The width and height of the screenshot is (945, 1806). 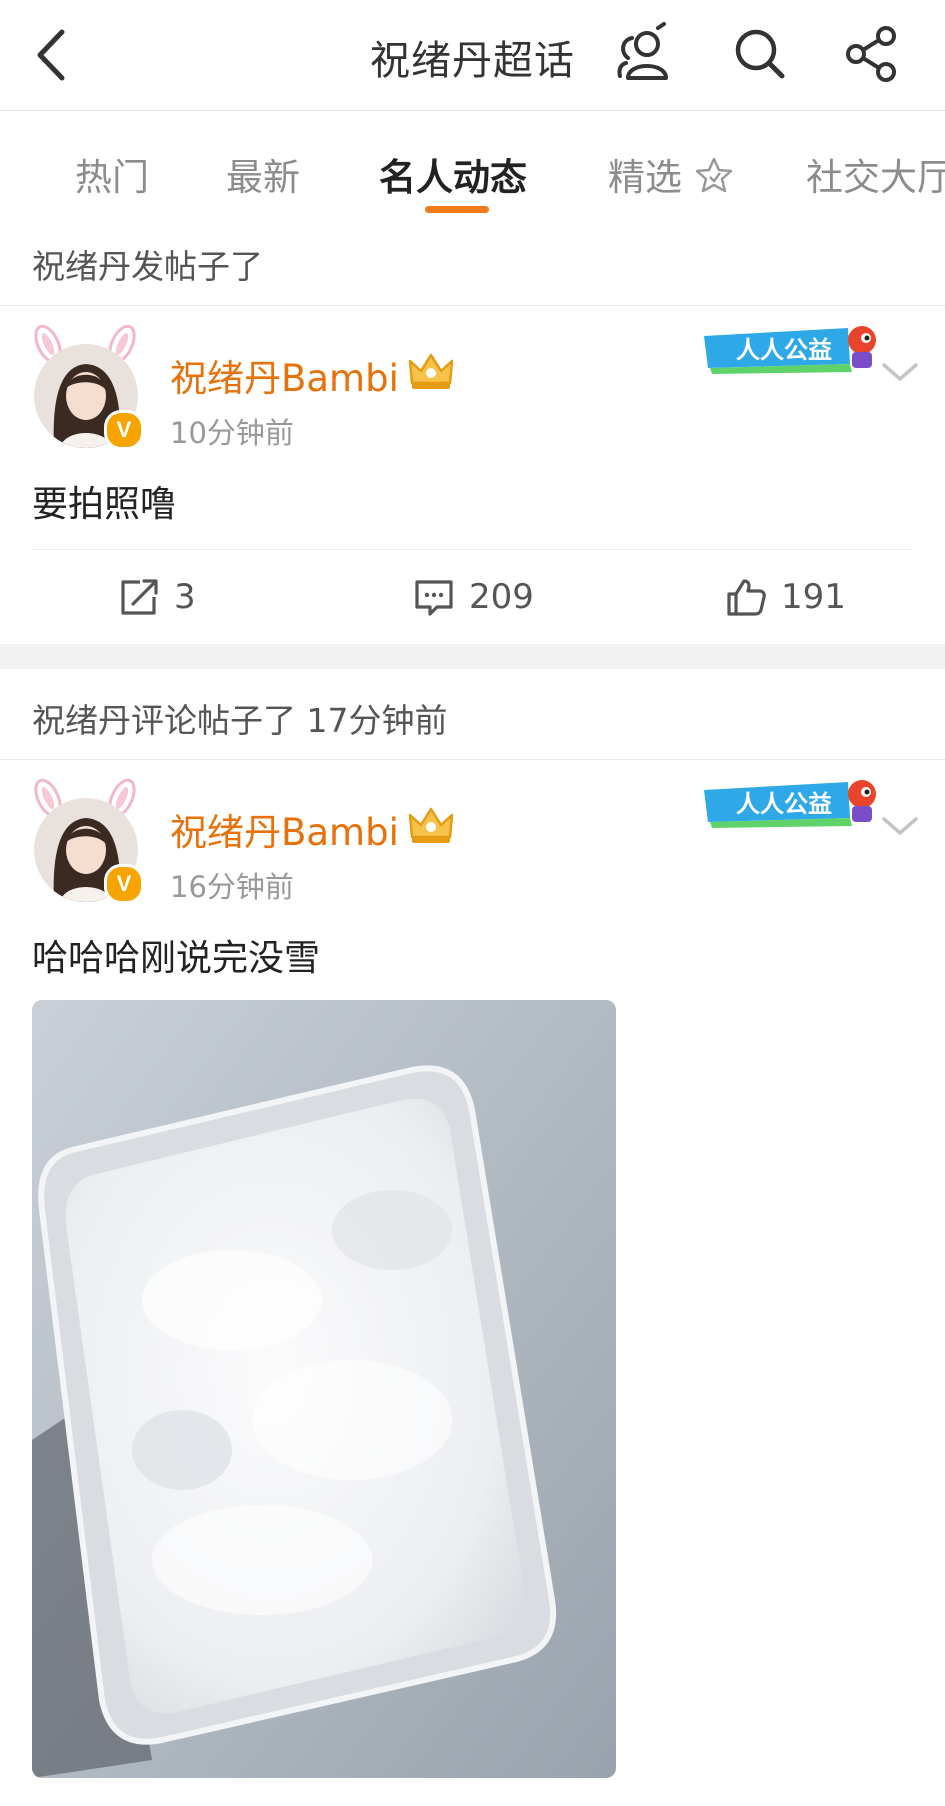 What do you see at coordinates (457, 209) in the screenshot?
I see `active-tab-indicator` at bounding box center [457, 209].